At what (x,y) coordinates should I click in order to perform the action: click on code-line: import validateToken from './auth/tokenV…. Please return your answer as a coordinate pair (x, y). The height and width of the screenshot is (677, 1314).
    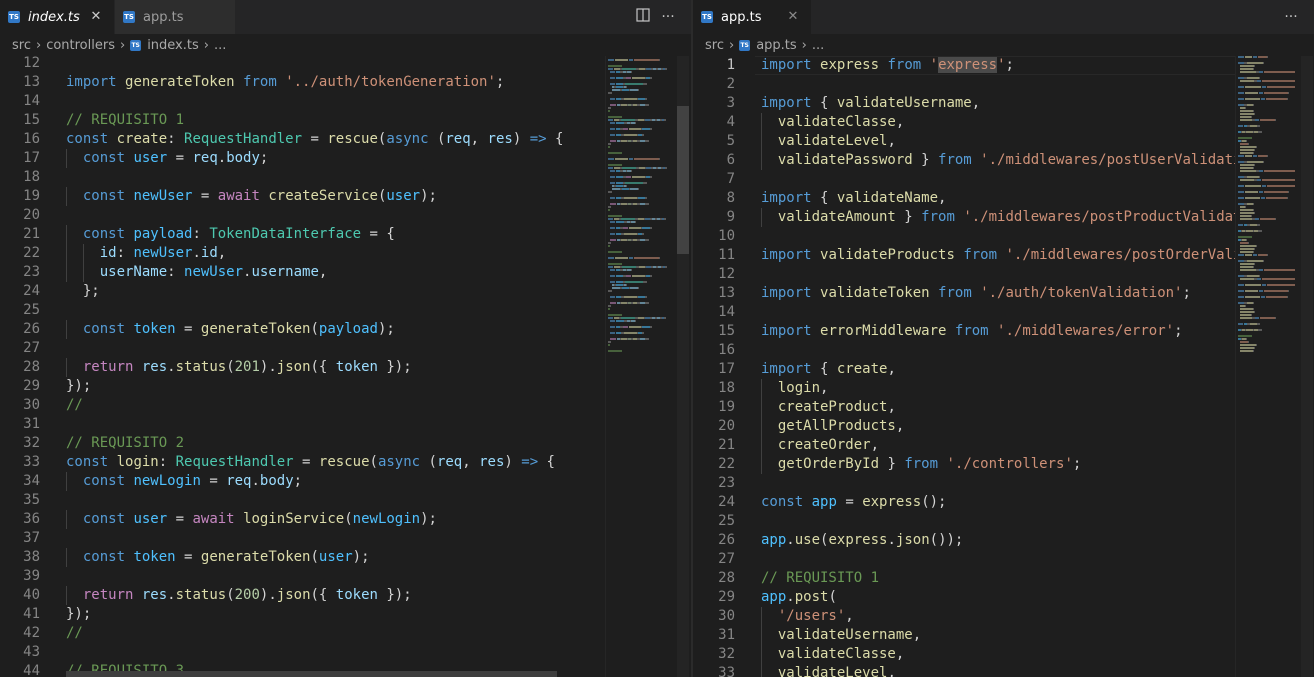
    Looking at the image, I should click on (976, 293).